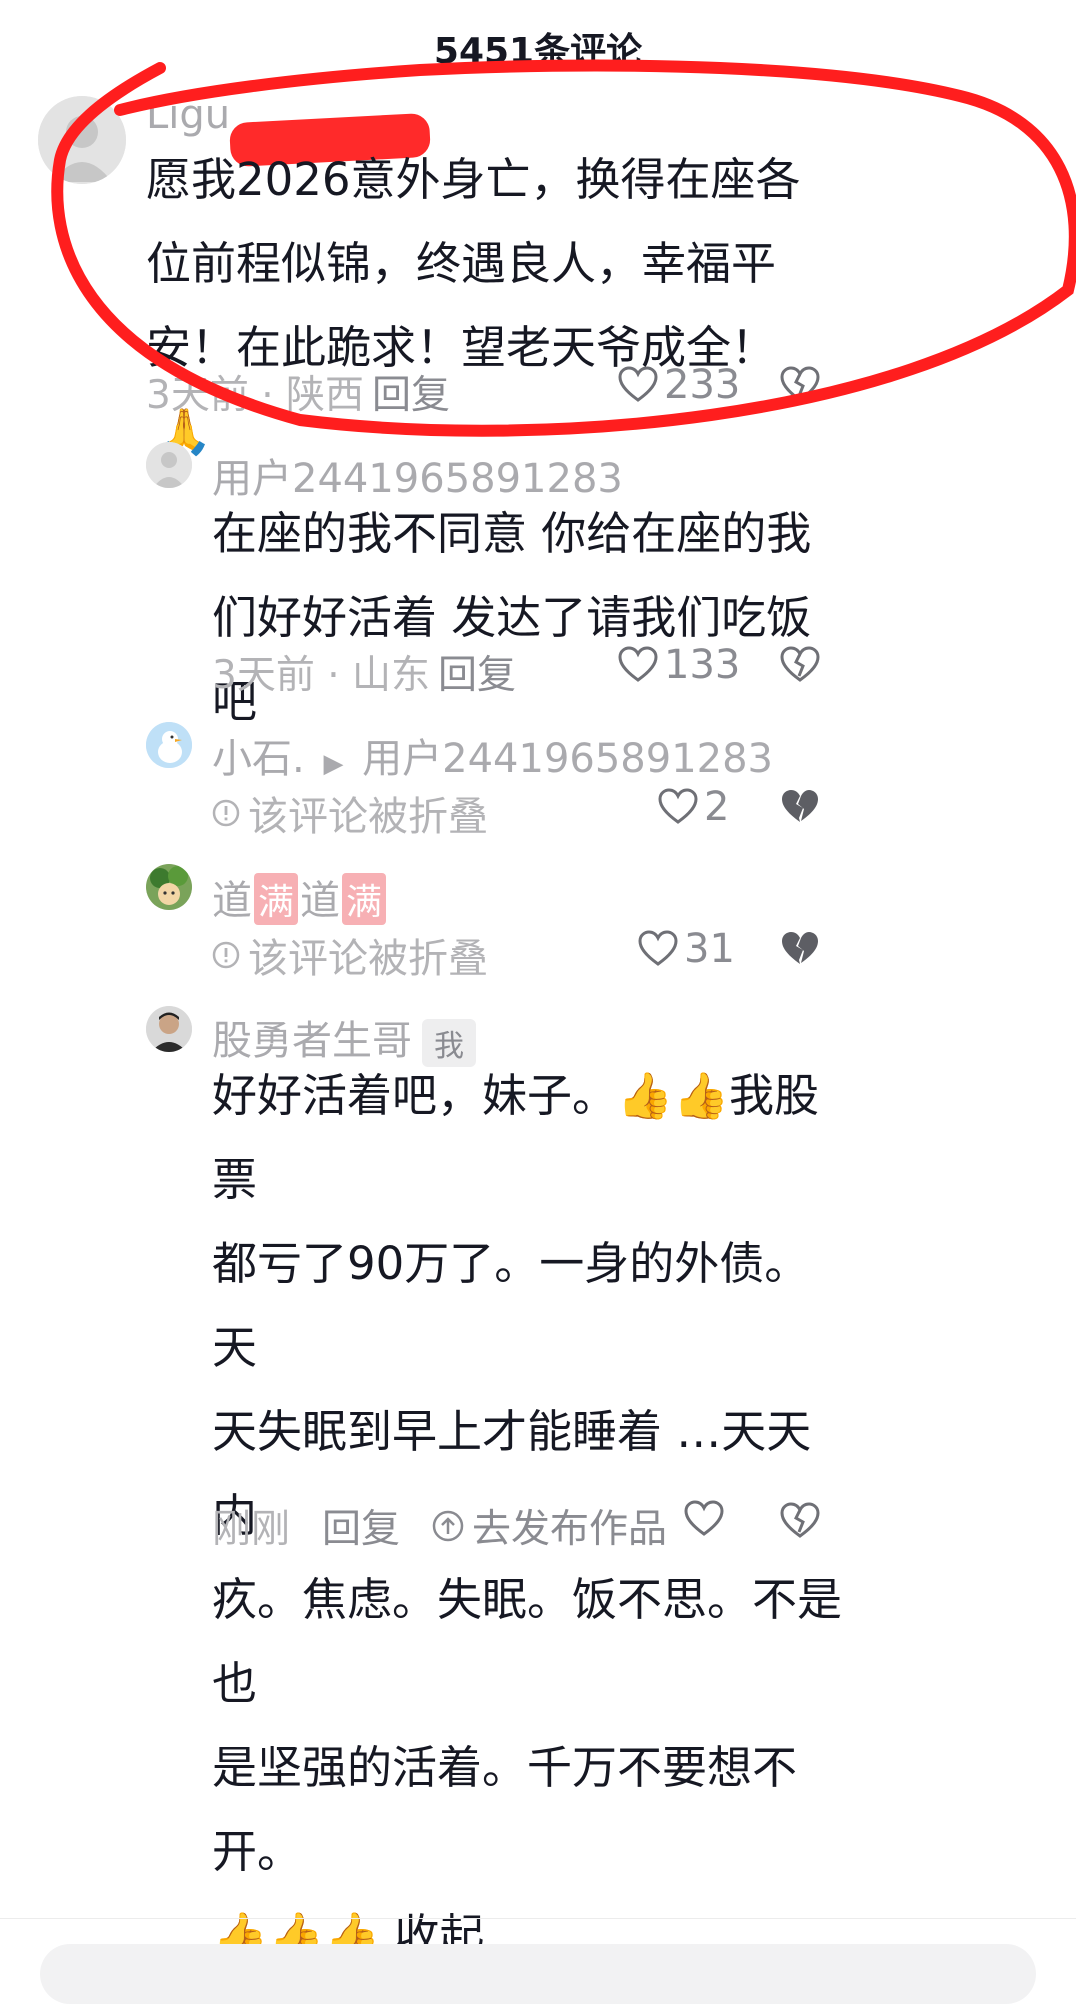  I want to click on username: 道满道满, so click(300, 897).